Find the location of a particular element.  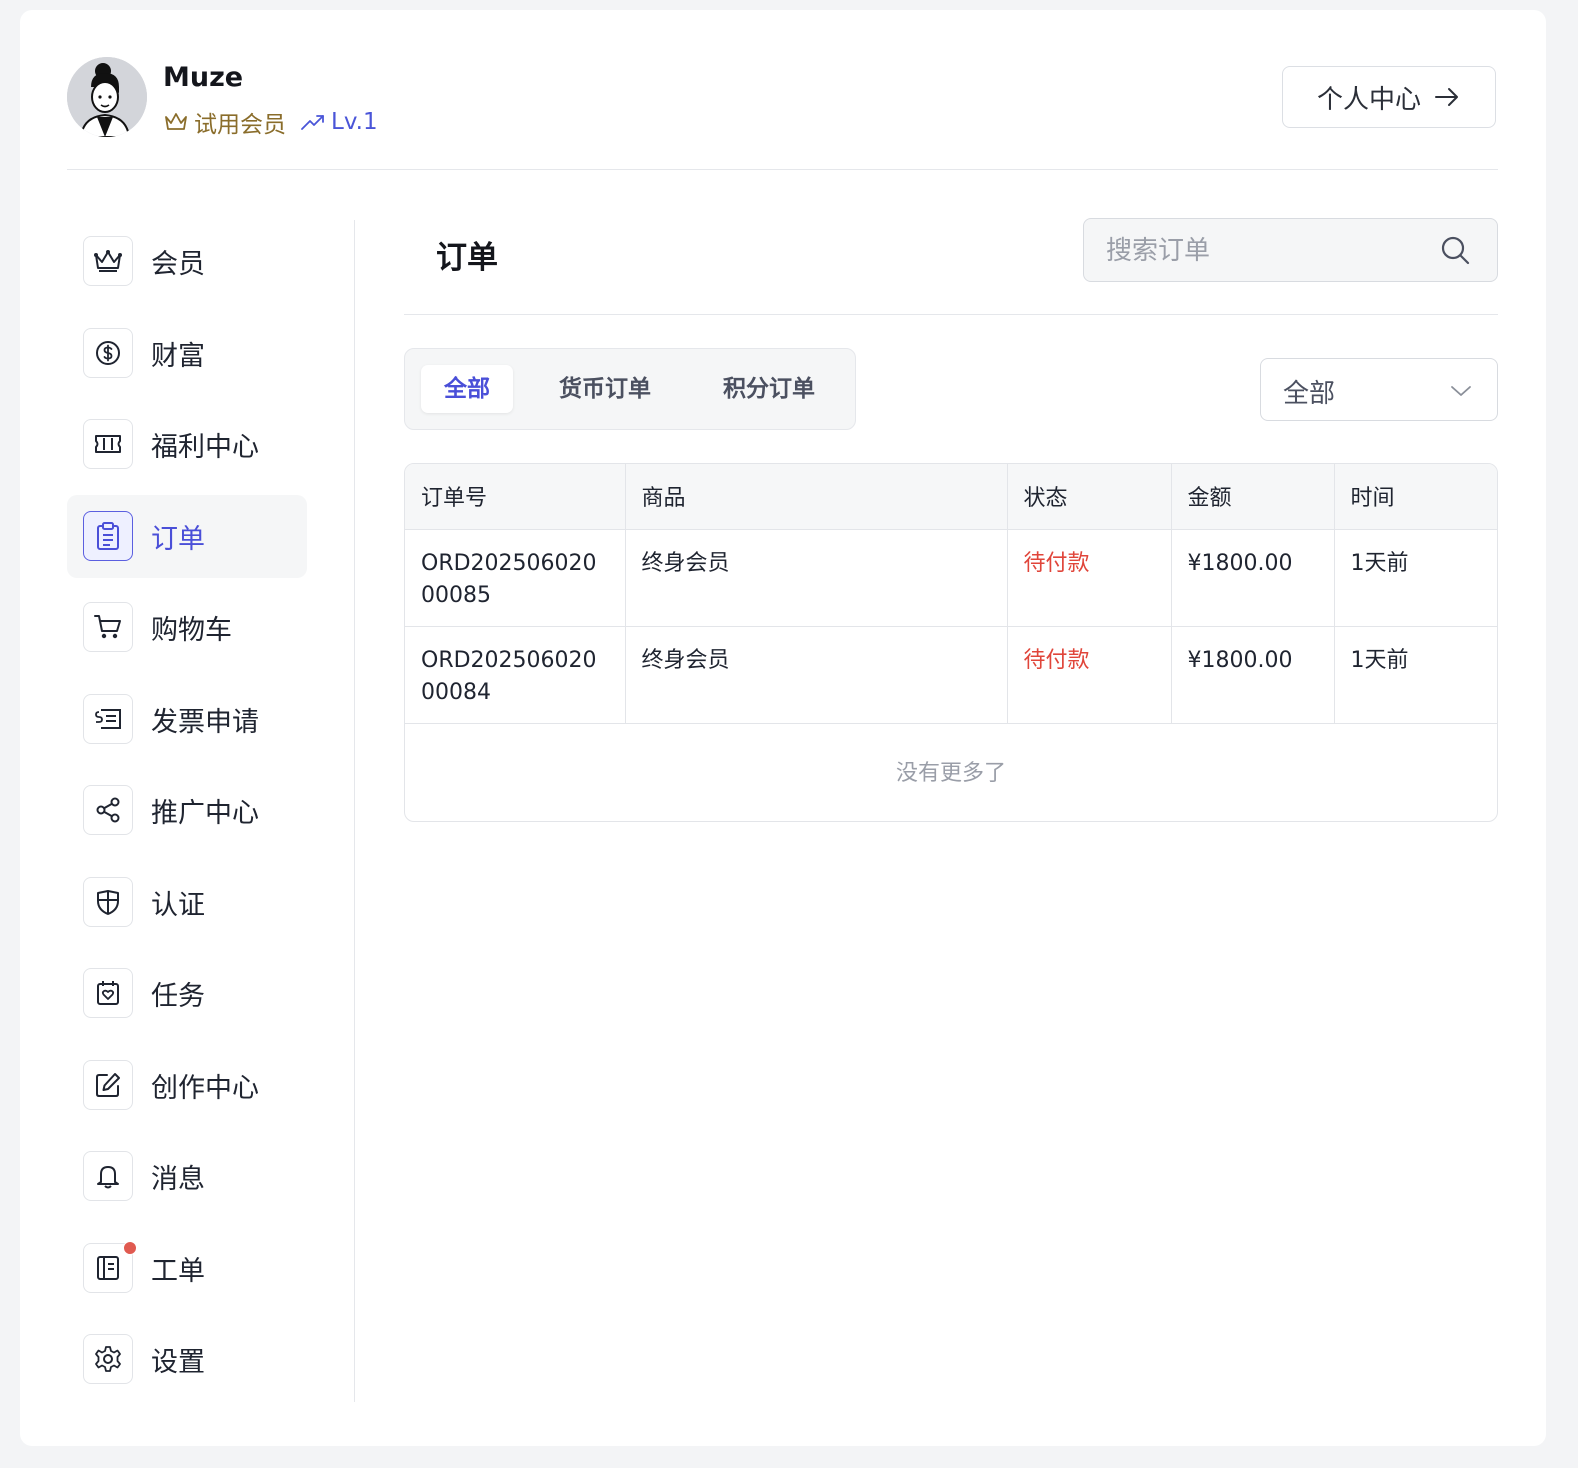

sidebar-item-verification: 认证 is located at coordinates (187, 902).